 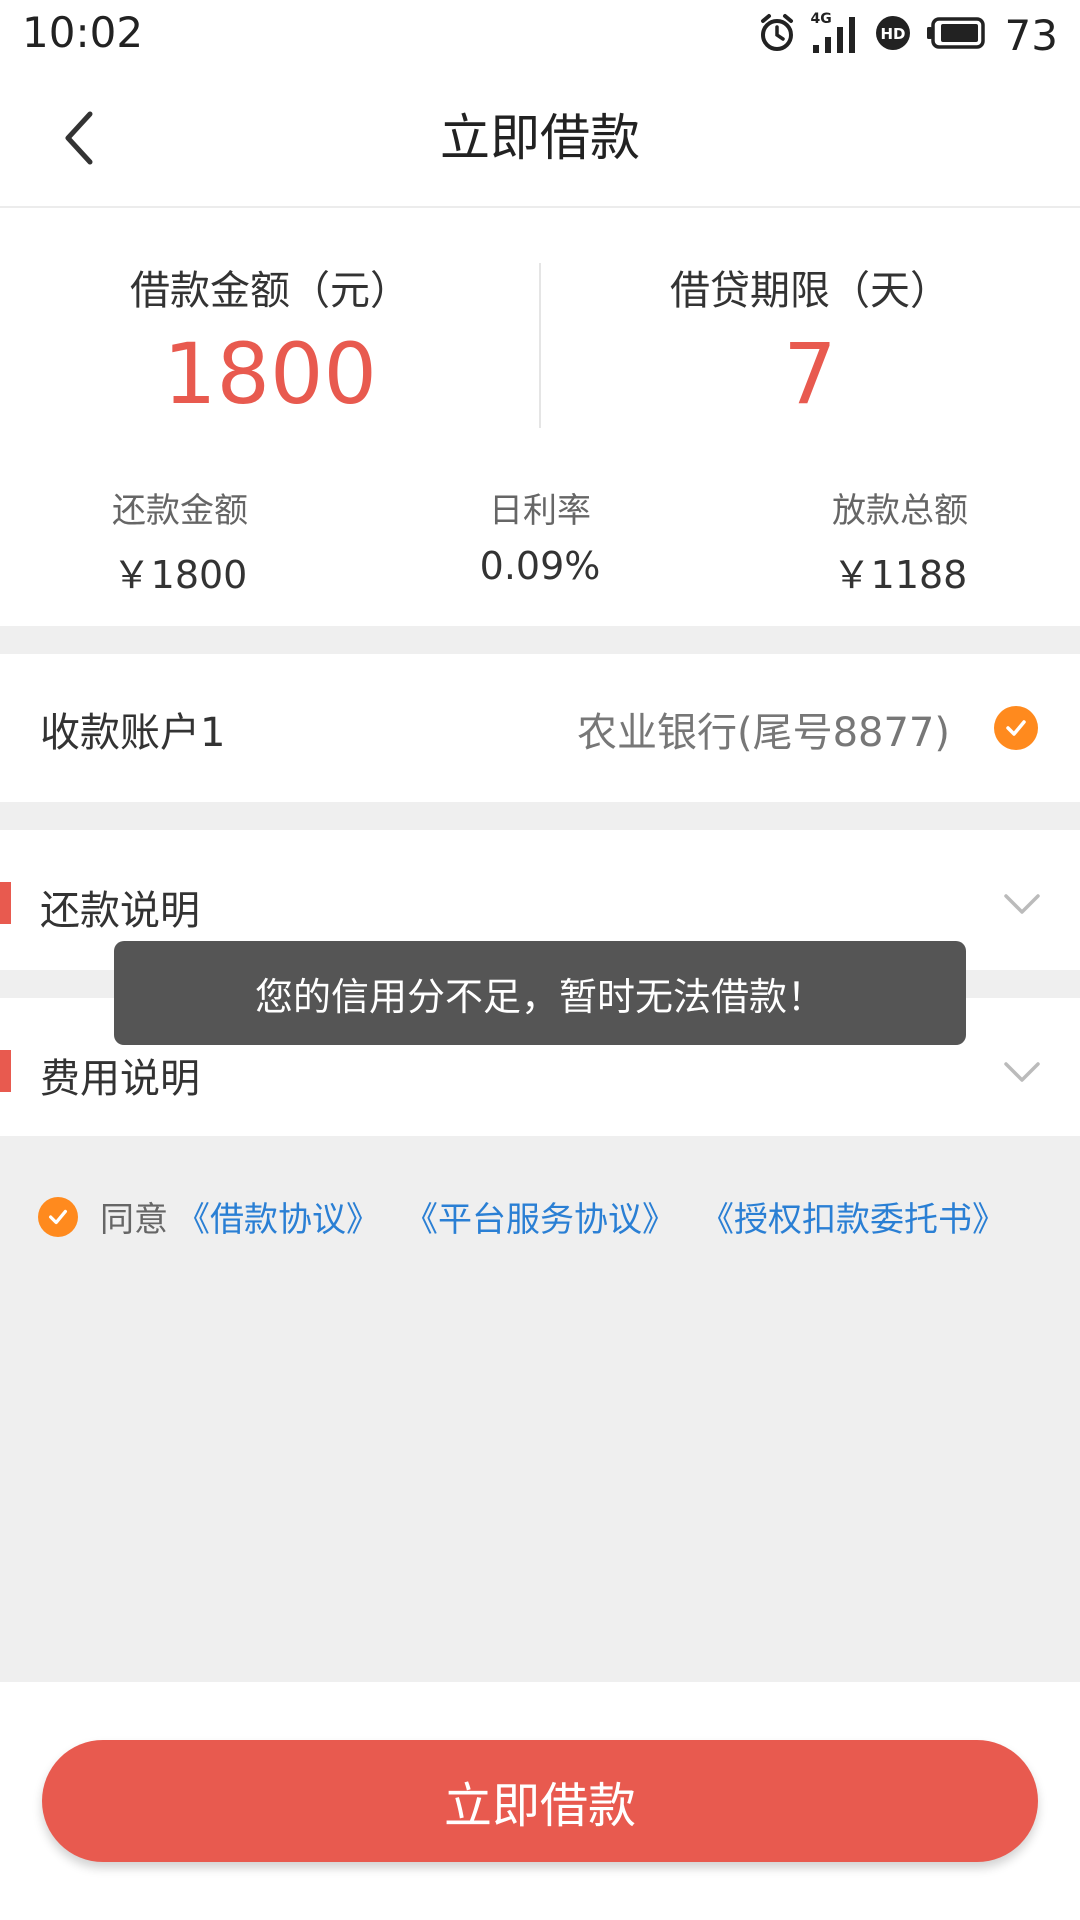 I want to click on section-title: 还款说明, so click(x=120, y=911).